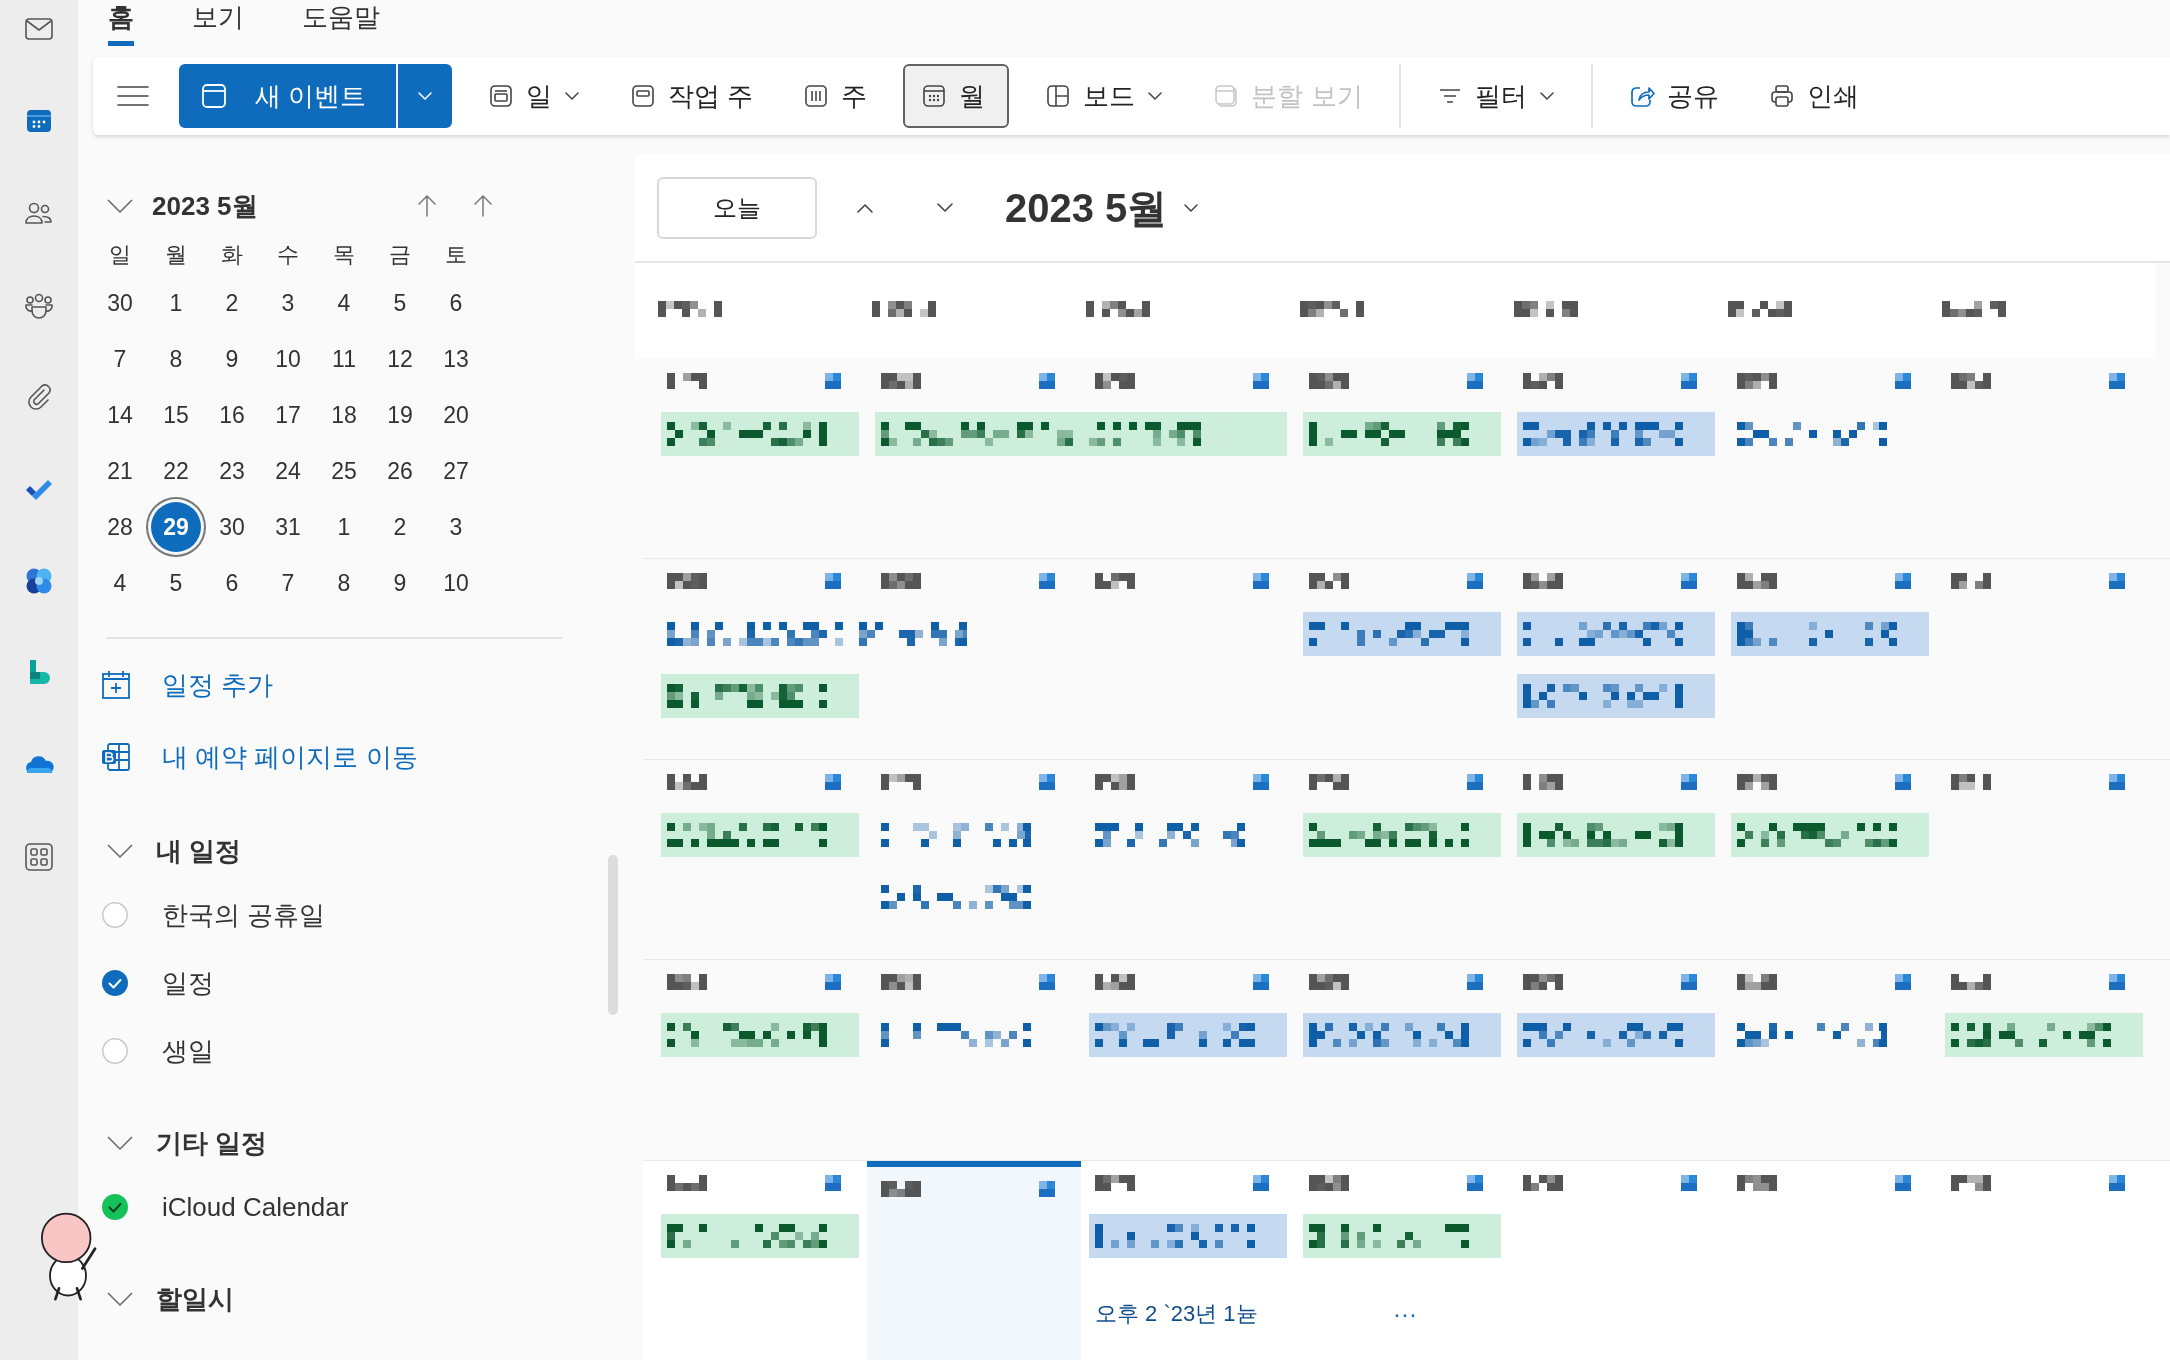  What do you see at coordinates (120, 527) in the screenshot?
I see `date-cell: 28` at bounding box center [120, 527].